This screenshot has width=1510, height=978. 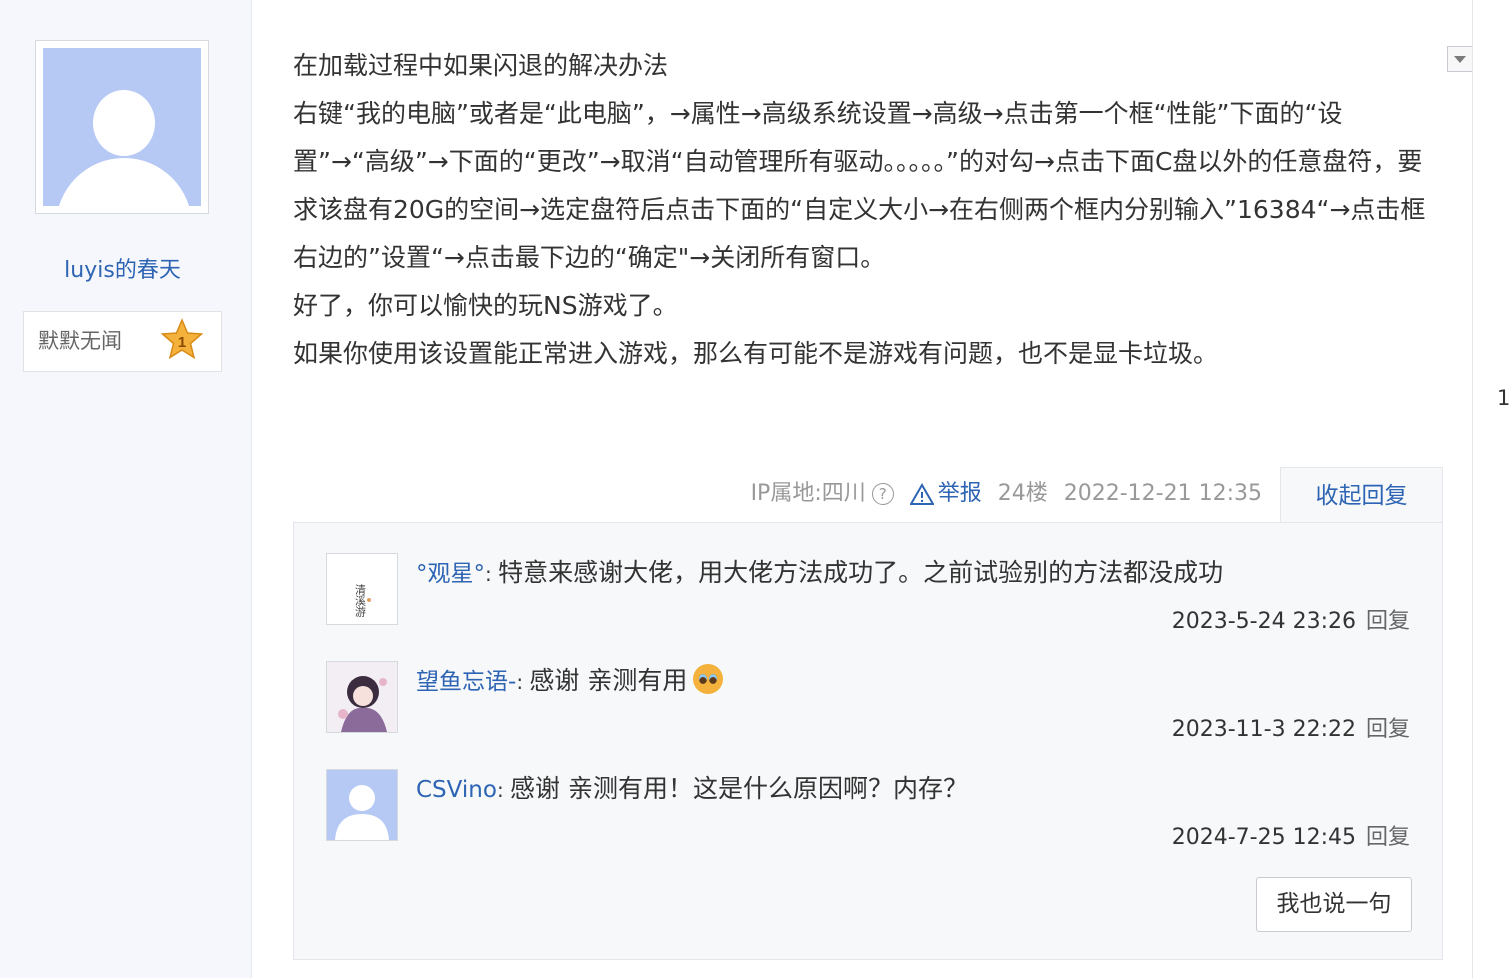 I want to click on add-reply-button: 我也说一句, so click(x=1334, y=904).